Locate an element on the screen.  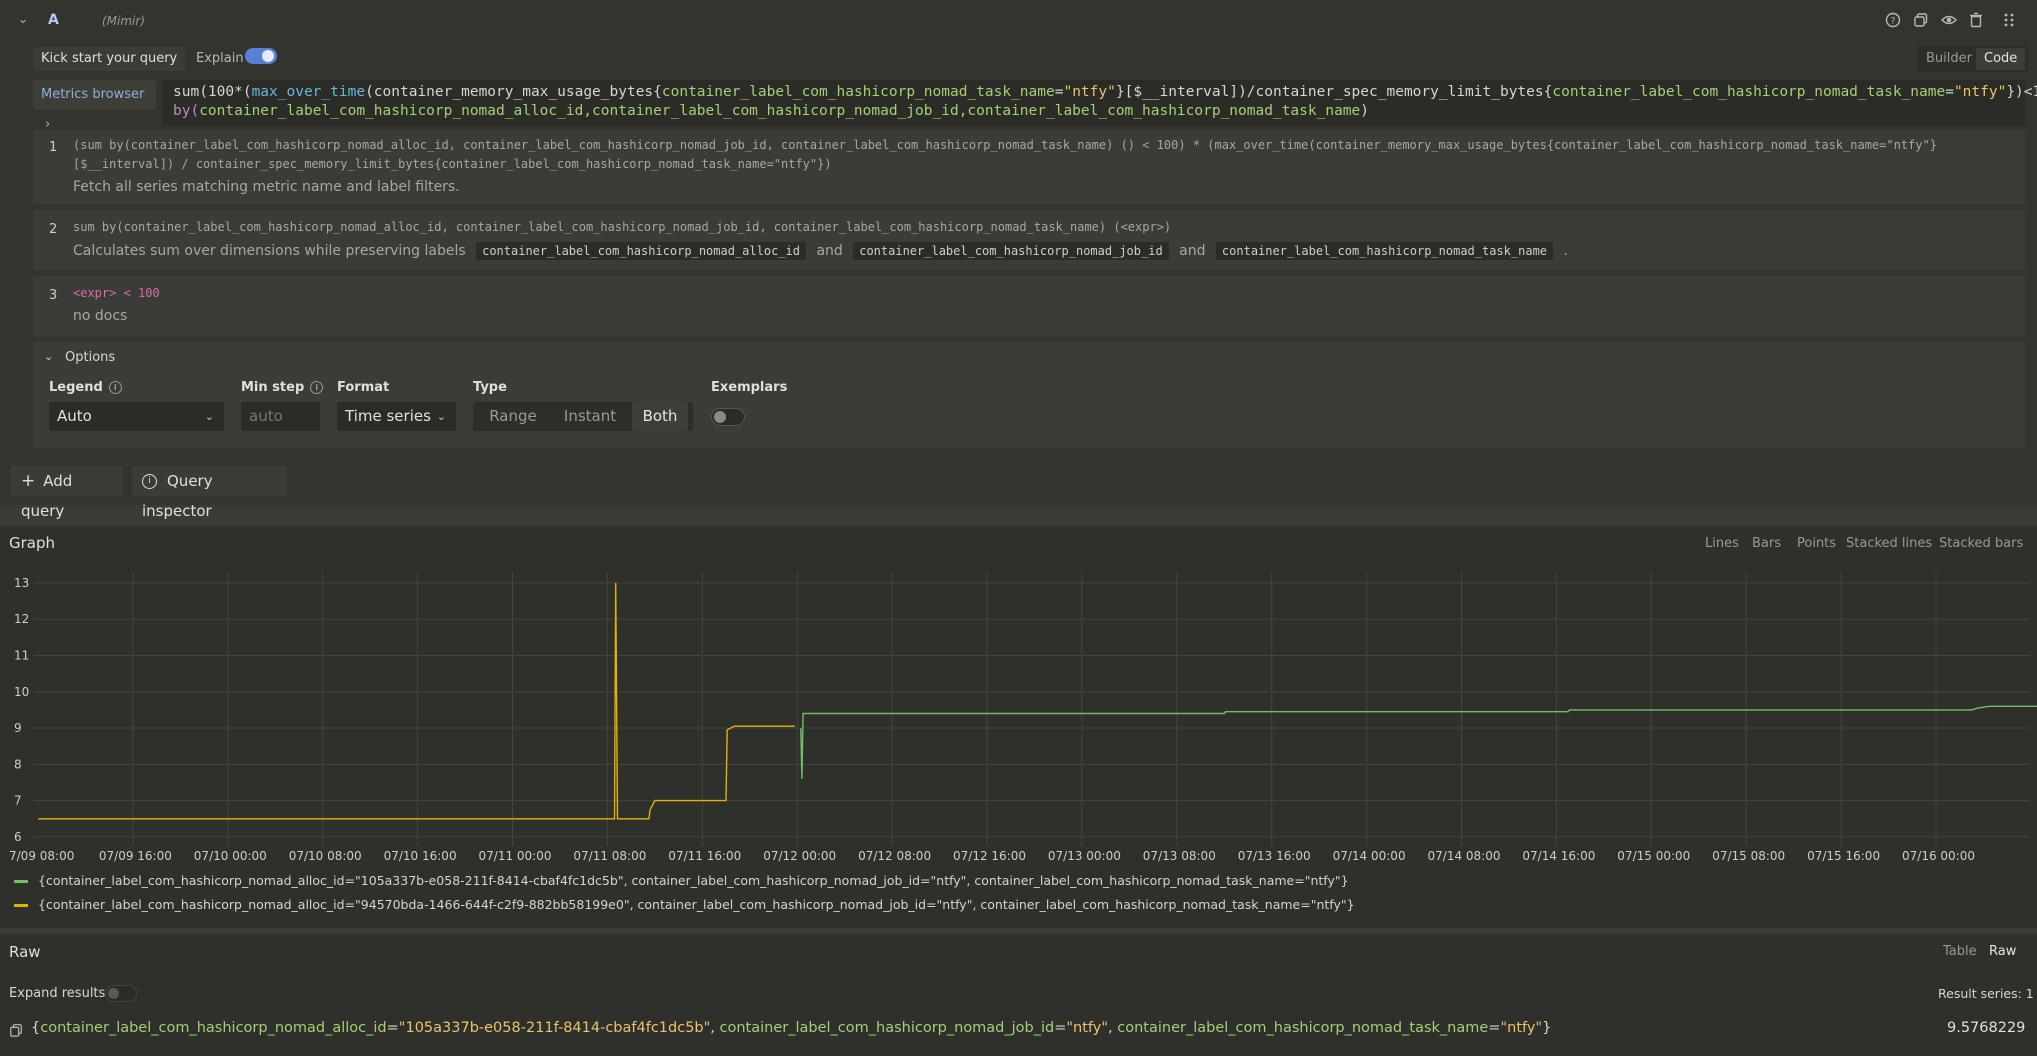
trash-icon is located at coordinates (1976, 22).